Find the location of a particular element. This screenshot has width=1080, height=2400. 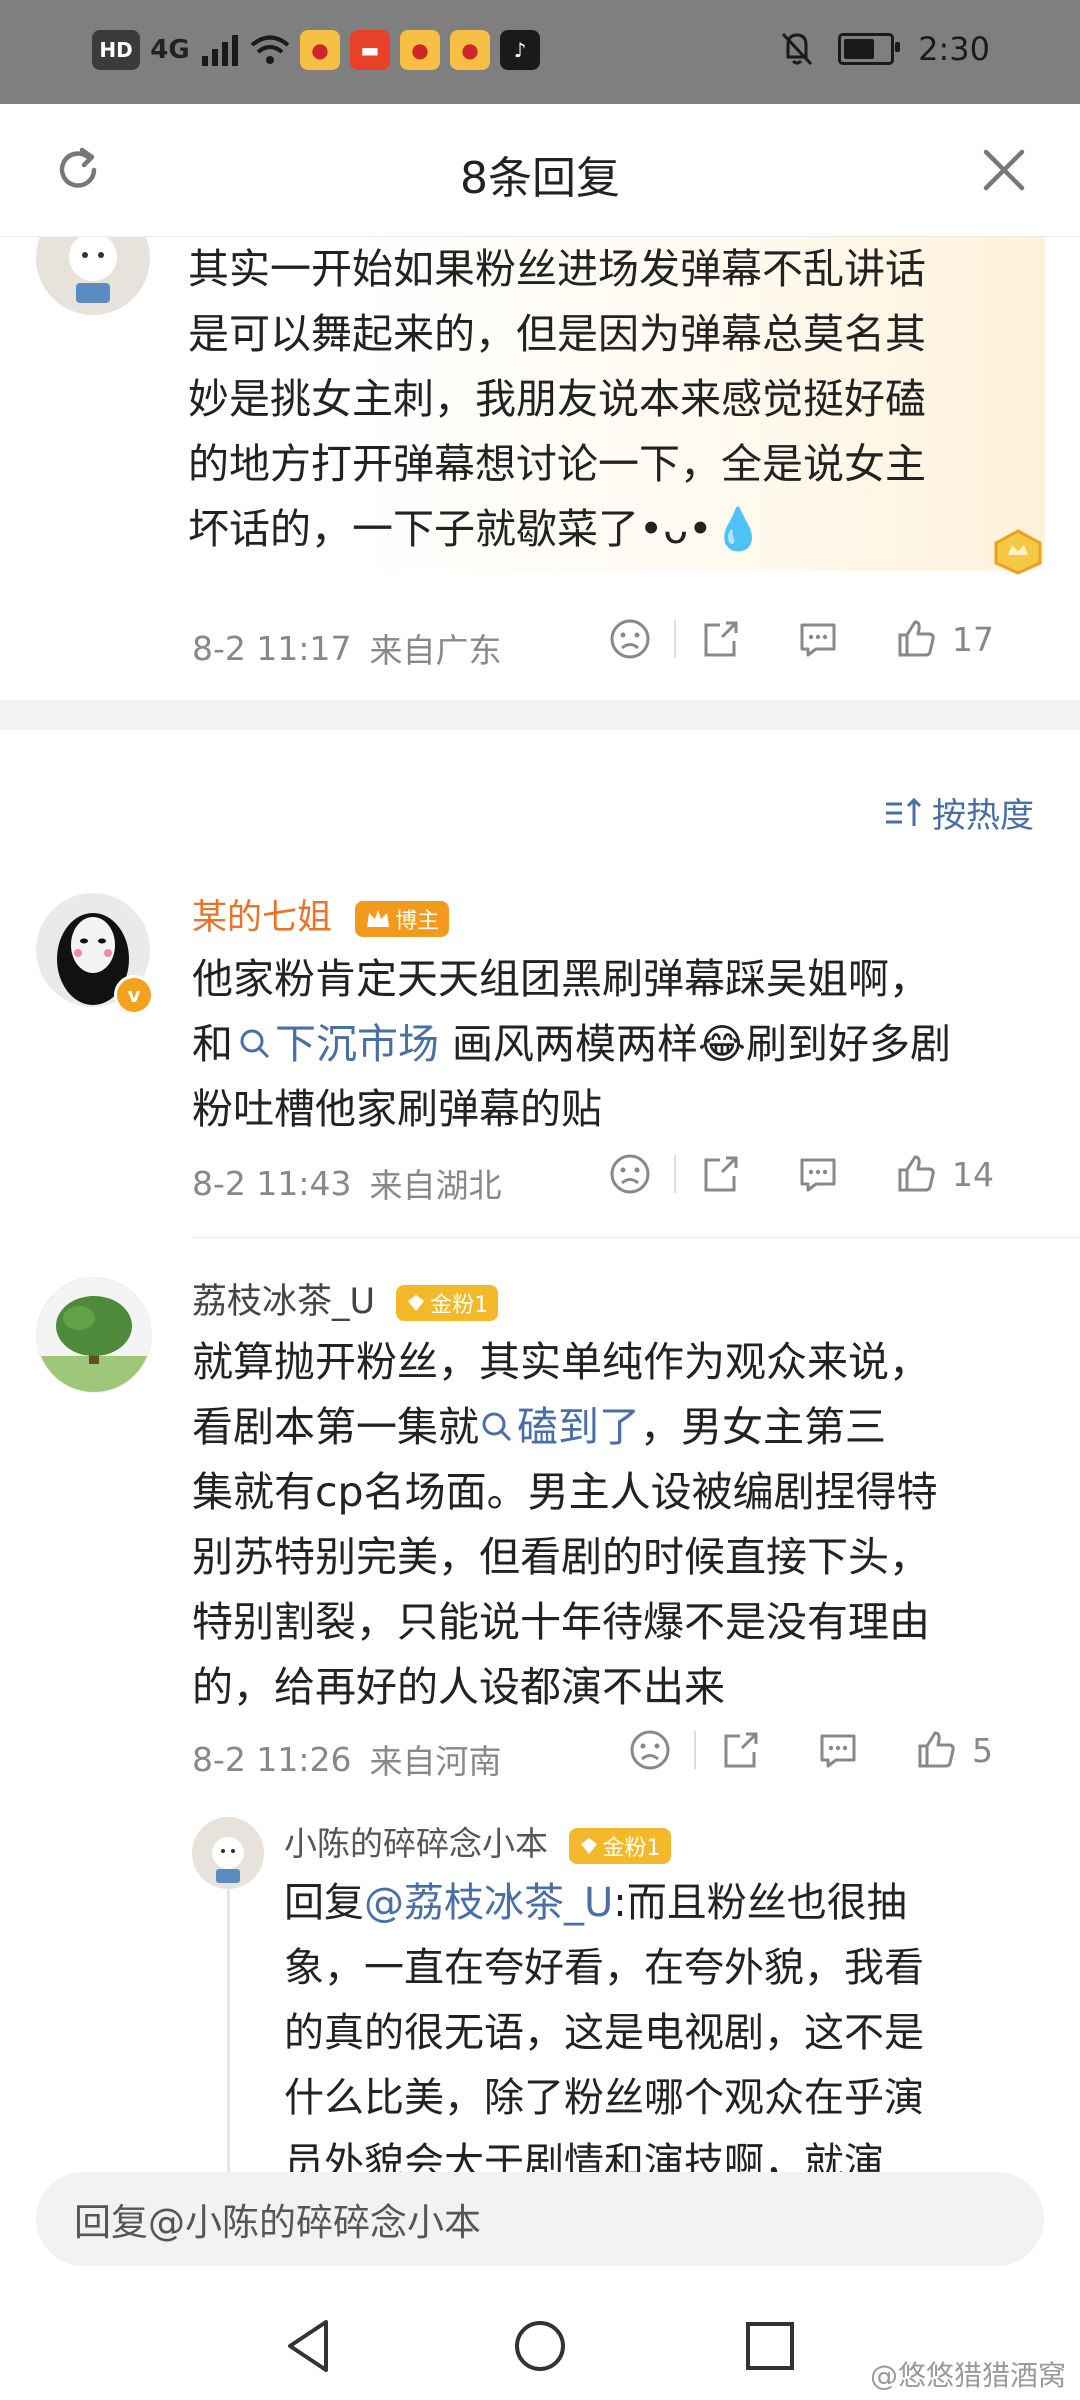

comment-meta: 8-2 11:17 来自广东 is located at coordinates (347, 648).